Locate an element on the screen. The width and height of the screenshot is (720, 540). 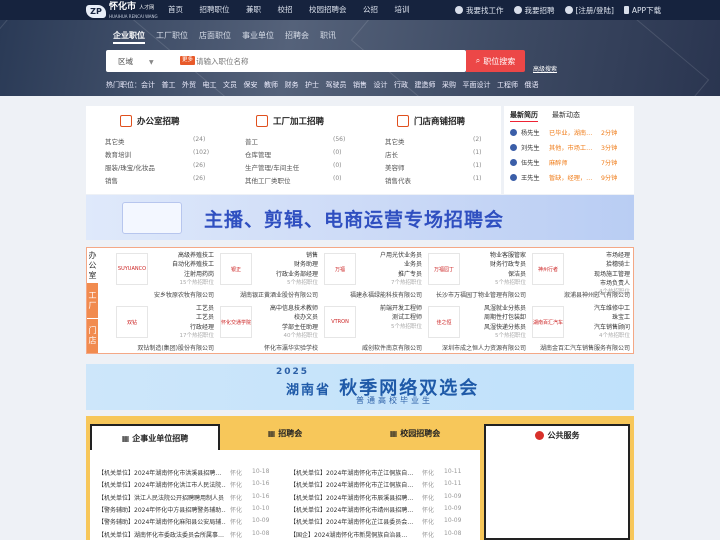
job-title: 户用光伏业务员 is located at coordinates (401, 255).